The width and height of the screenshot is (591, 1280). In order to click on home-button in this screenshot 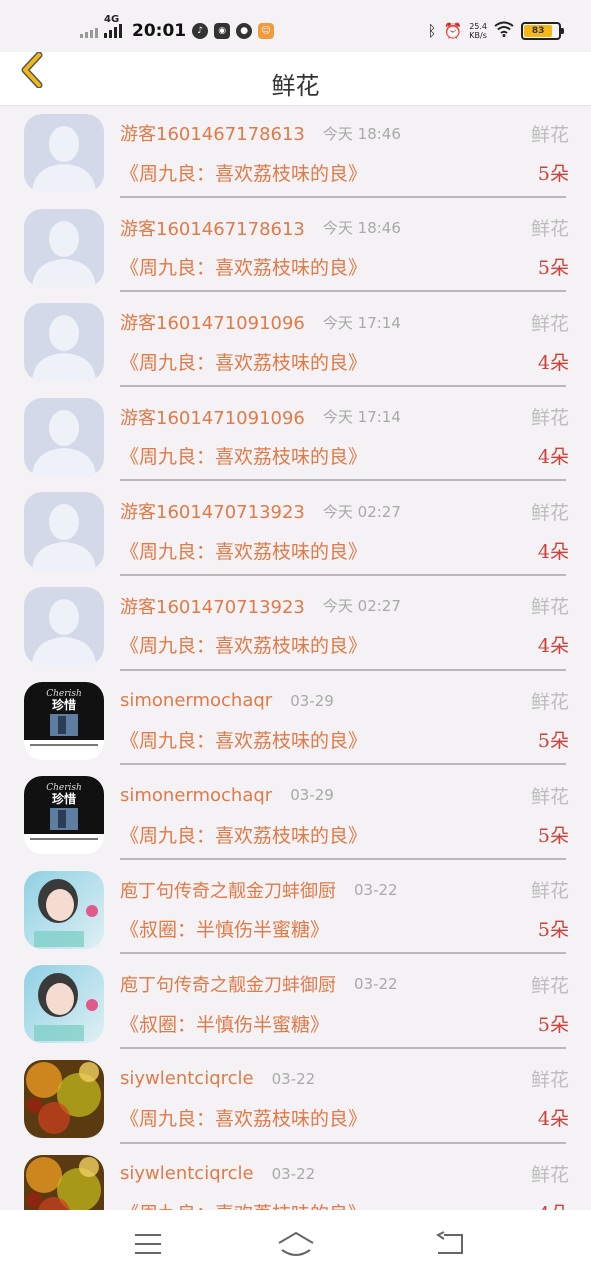, I will do `click(296, 1244)`.